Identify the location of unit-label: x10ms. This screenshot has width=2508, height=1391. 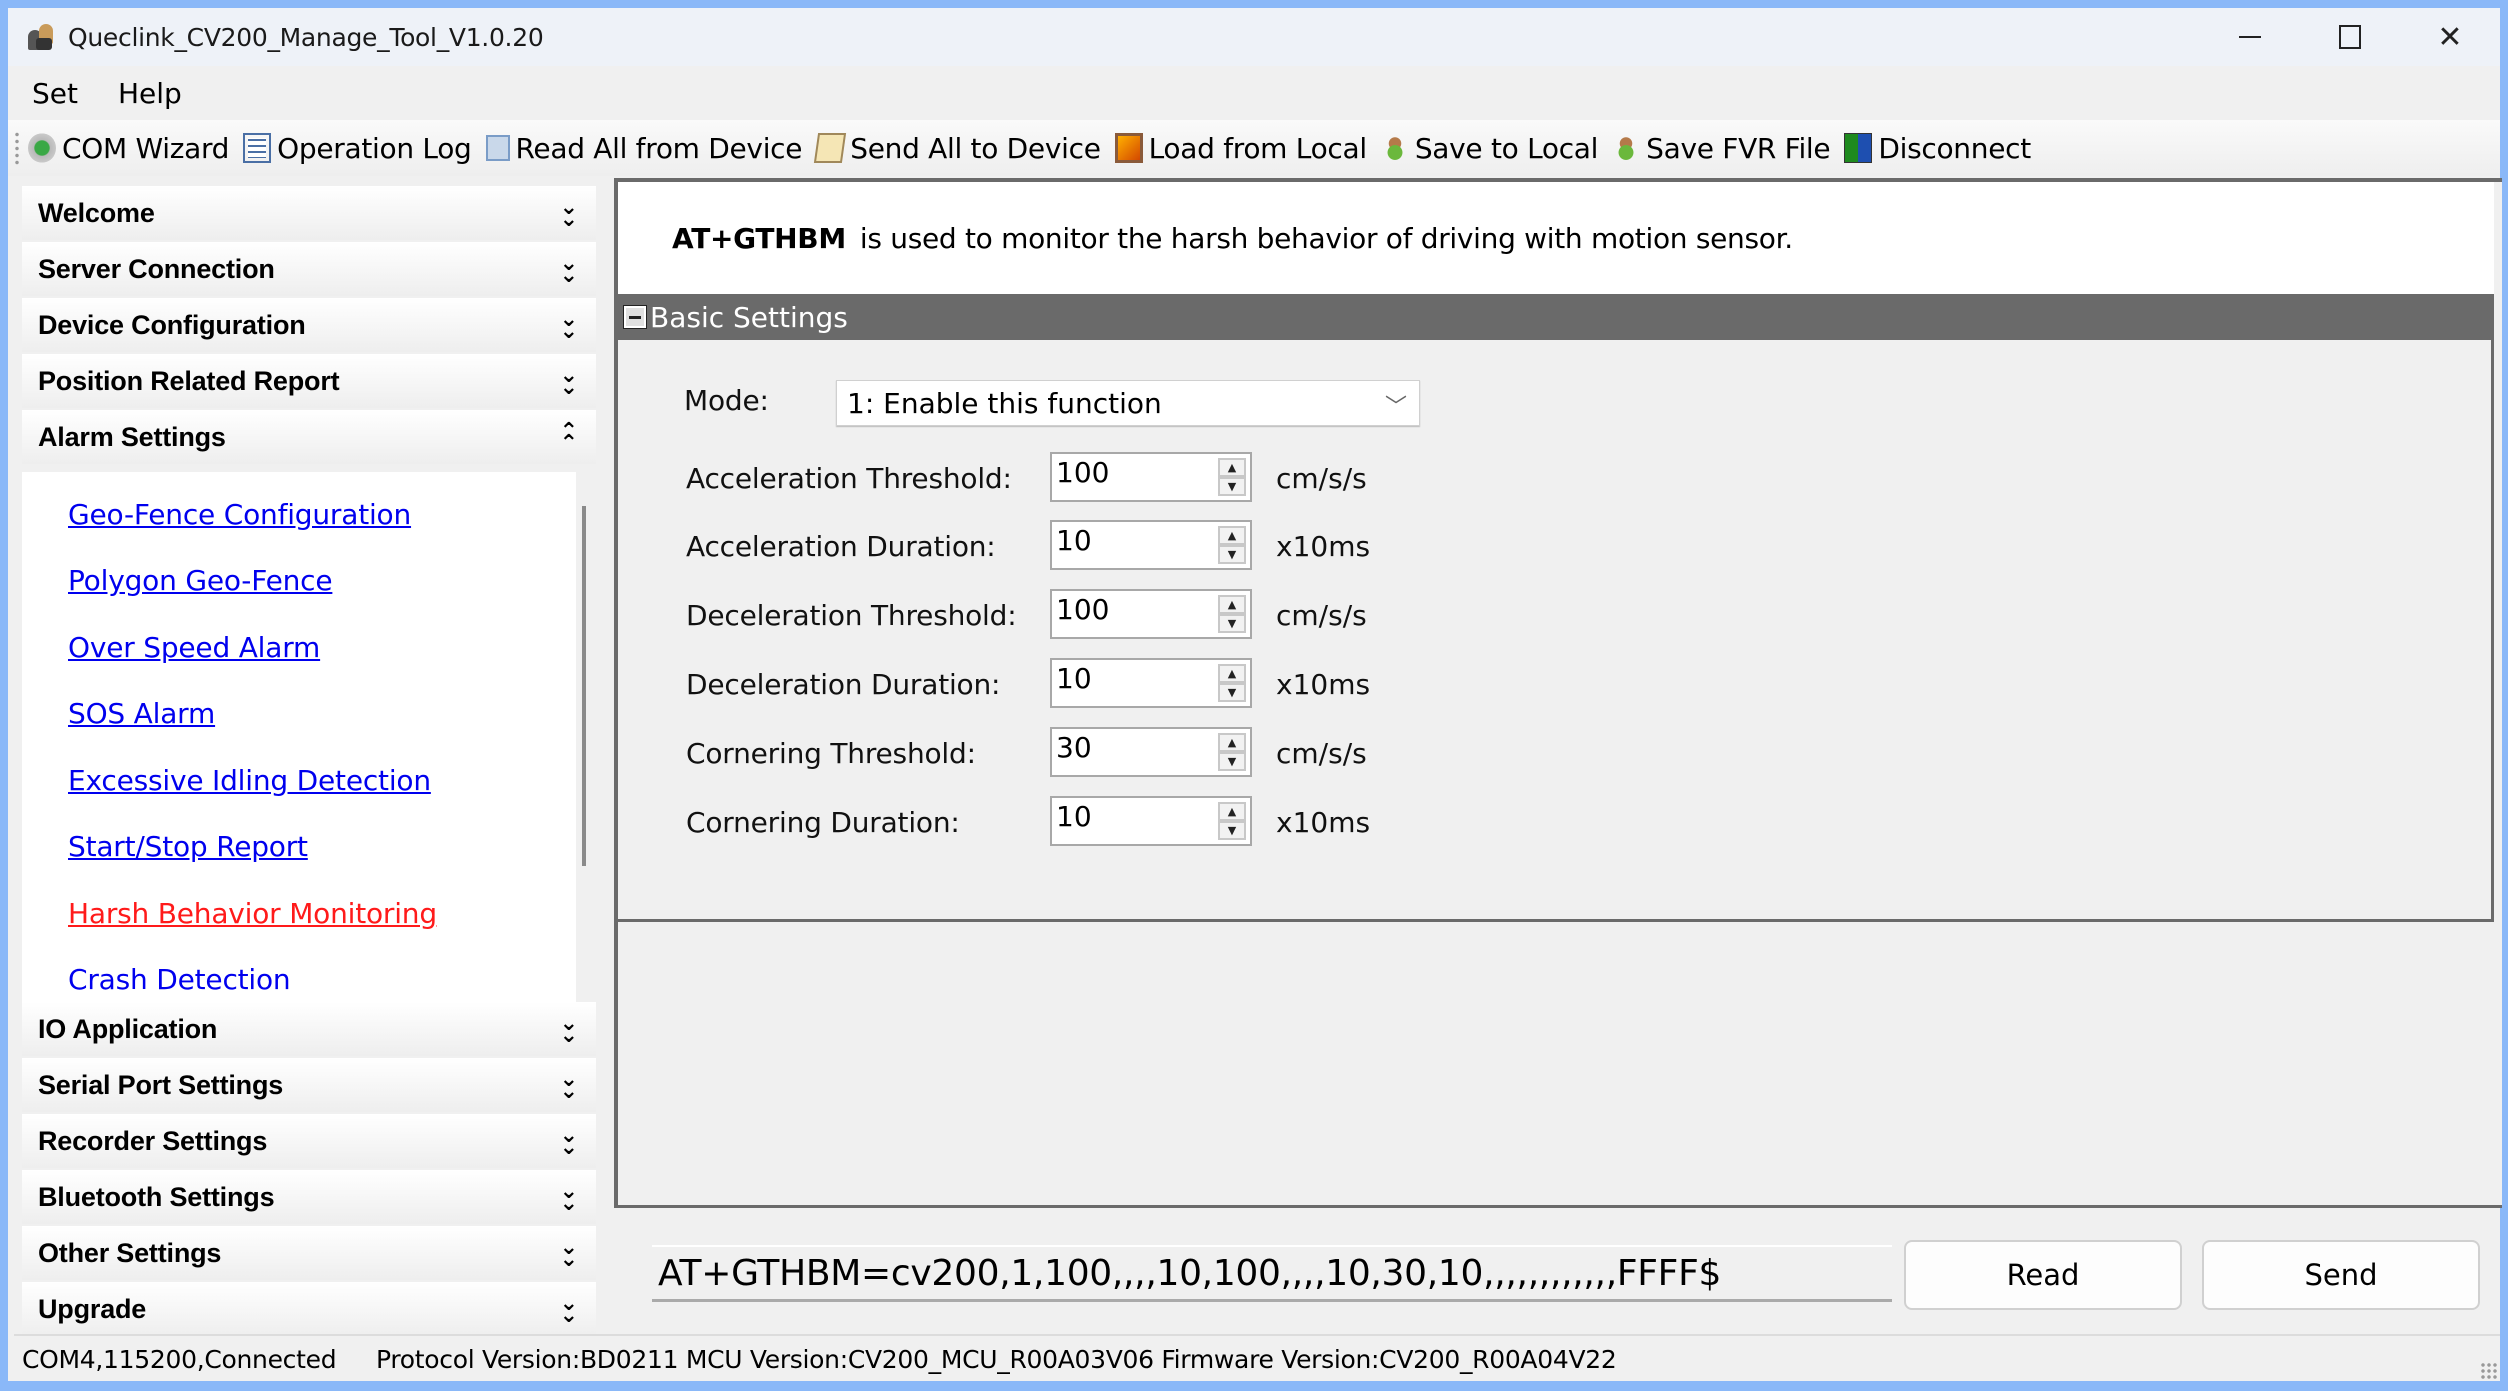
(1323, 546).